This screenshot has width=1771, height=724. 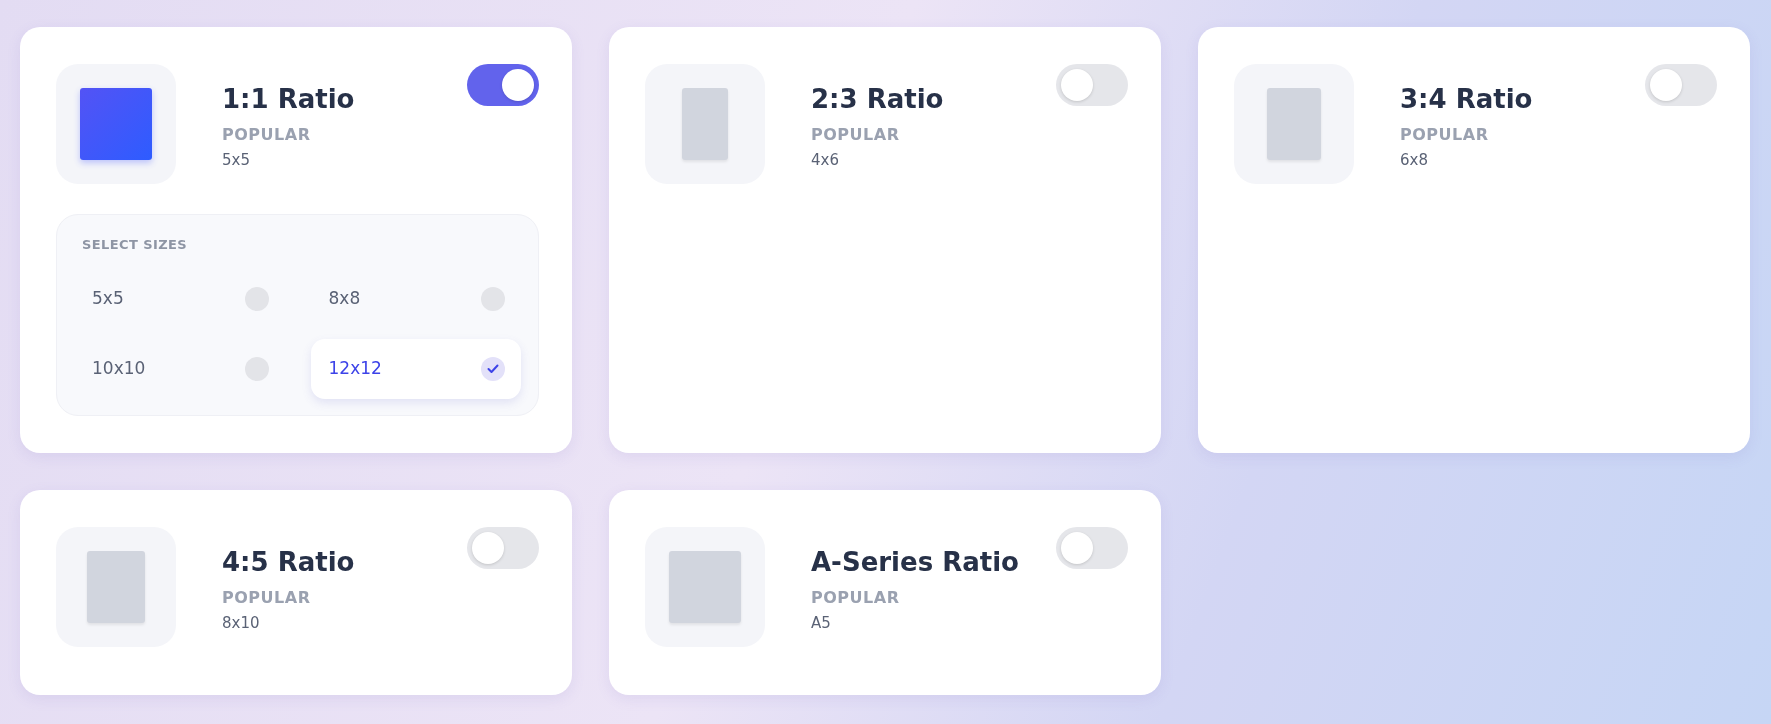 I want to click on default-size: 8x10, so click(x=241, y=624).